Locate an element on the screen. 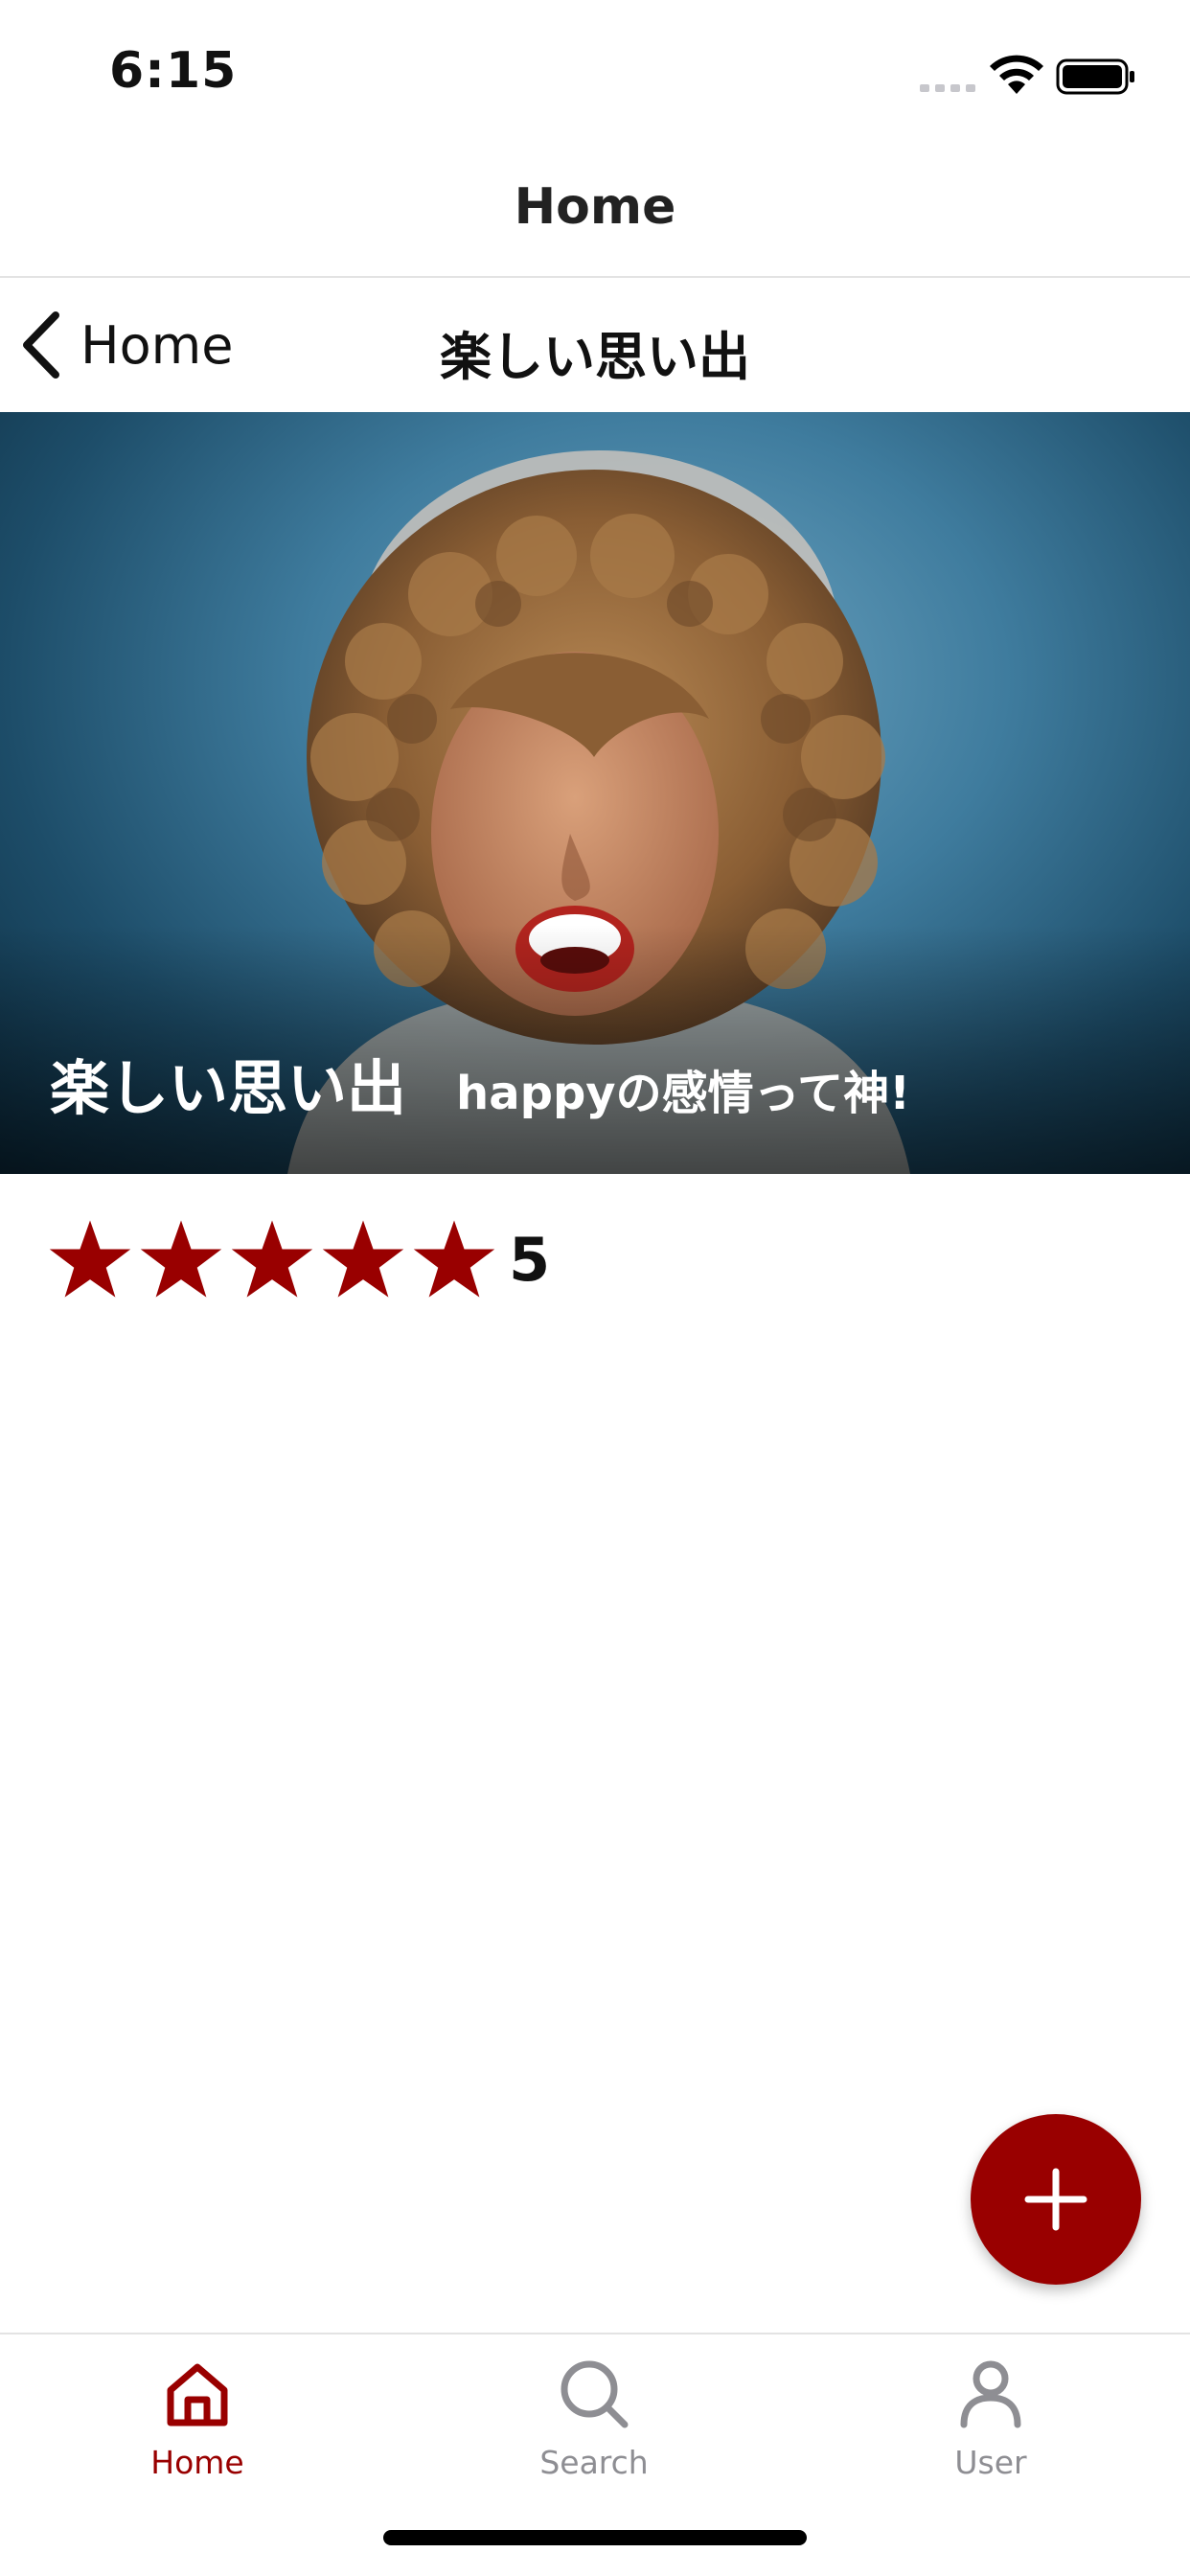 This screenshot has height=2576, width=1190. nav-title: 楽しい思い出 is located at coordinates (595, 357).